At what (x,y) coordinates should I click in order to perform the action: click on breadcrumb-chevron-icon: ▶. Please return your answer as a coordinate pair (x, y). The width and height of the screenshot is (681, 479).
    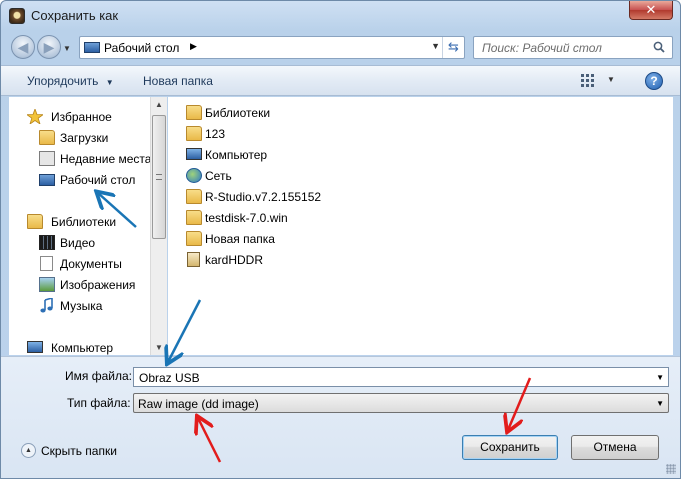
    Looking at the image, I should click on (193, 46).